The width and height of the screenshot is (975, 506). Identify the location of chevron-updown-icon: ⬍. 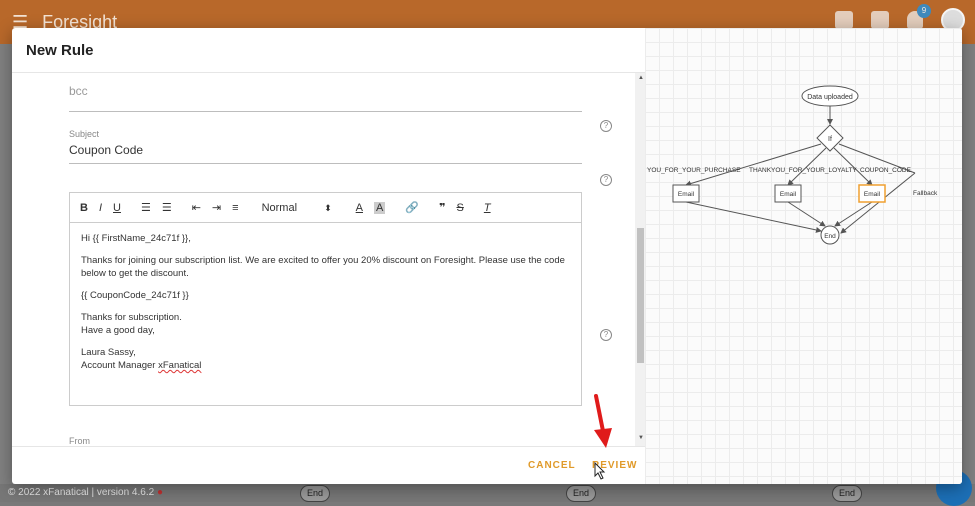
(328, 207).